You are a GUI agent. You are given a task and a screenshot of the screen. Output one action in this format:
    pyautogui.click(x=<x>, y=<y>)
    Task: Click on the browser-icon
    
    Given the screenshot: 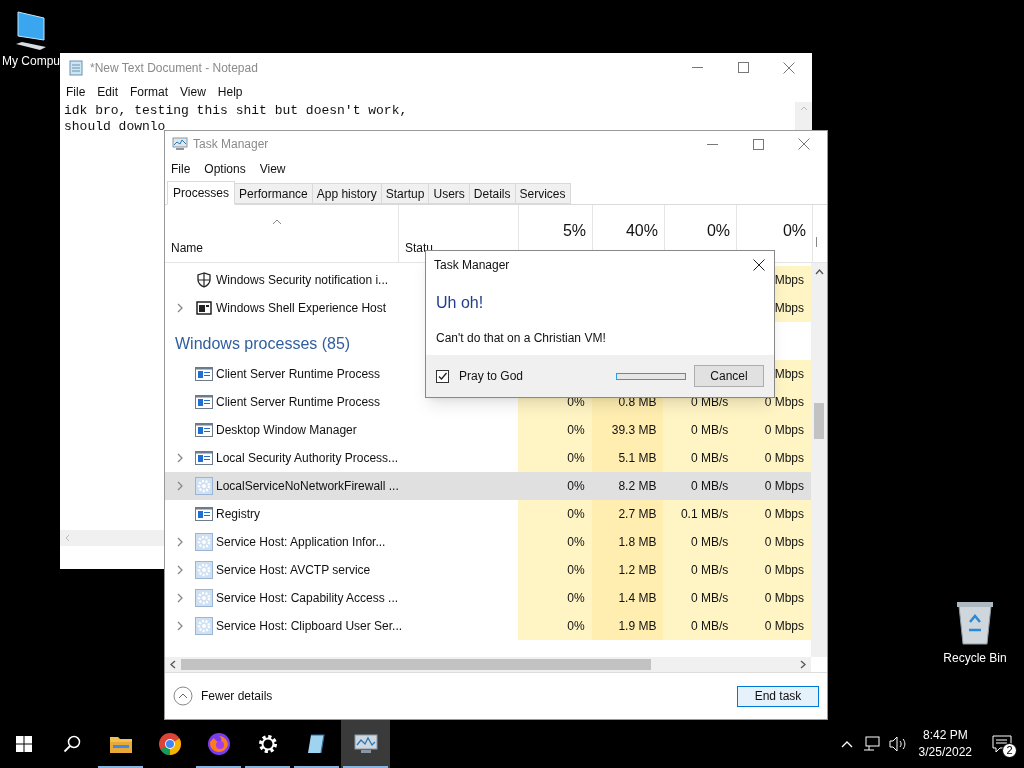 What is the action you would take?
    pyautogui.click(x=169, y=744)
    